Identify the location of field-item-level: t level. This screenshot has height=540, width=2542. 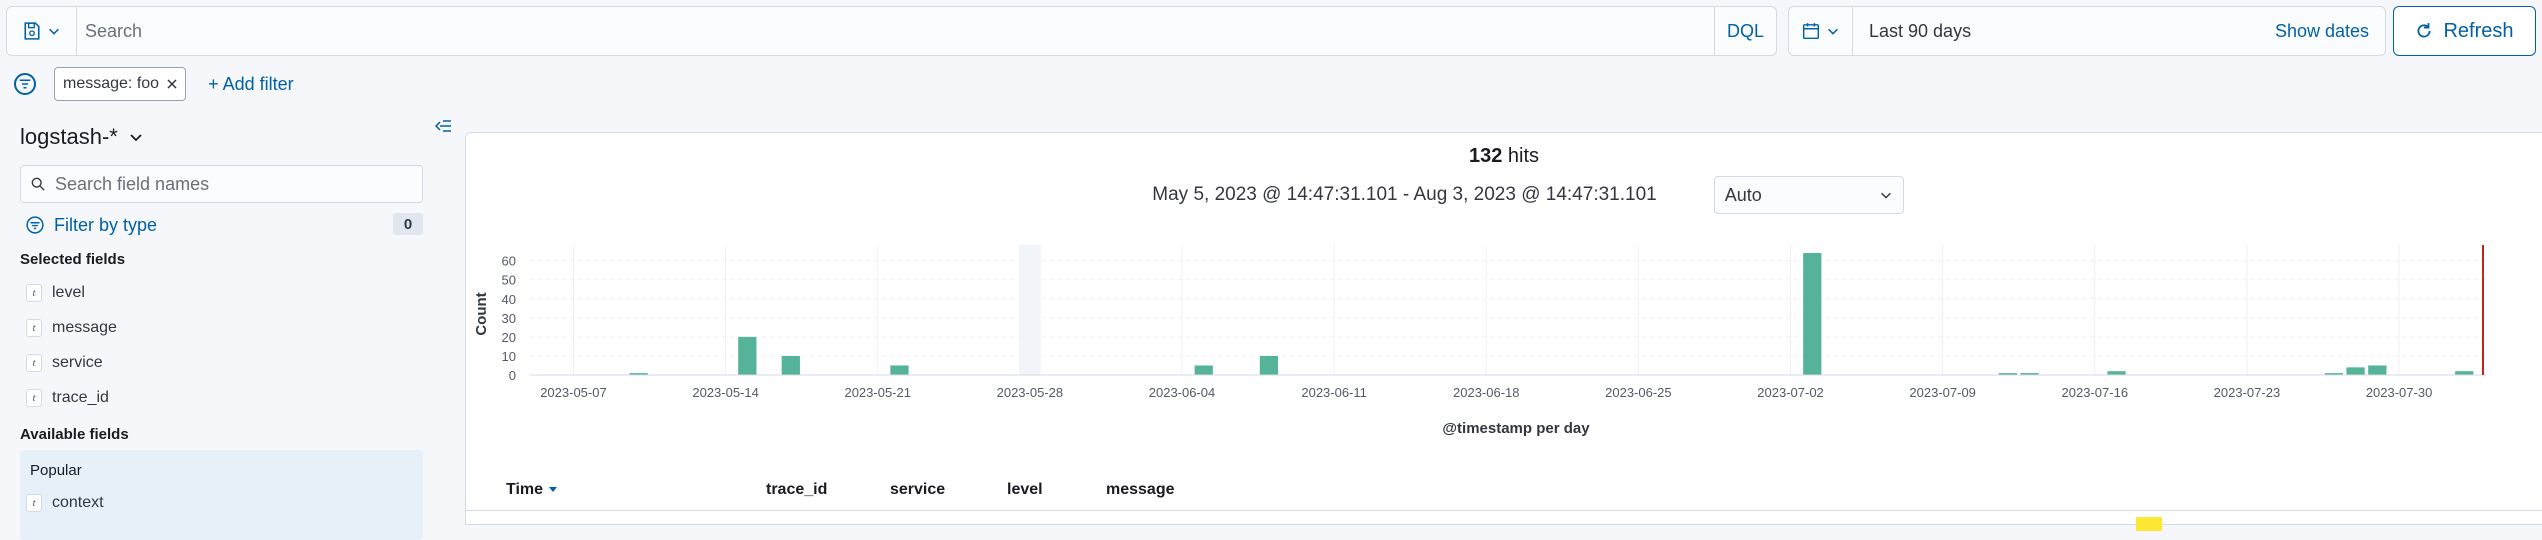
(55, 293).